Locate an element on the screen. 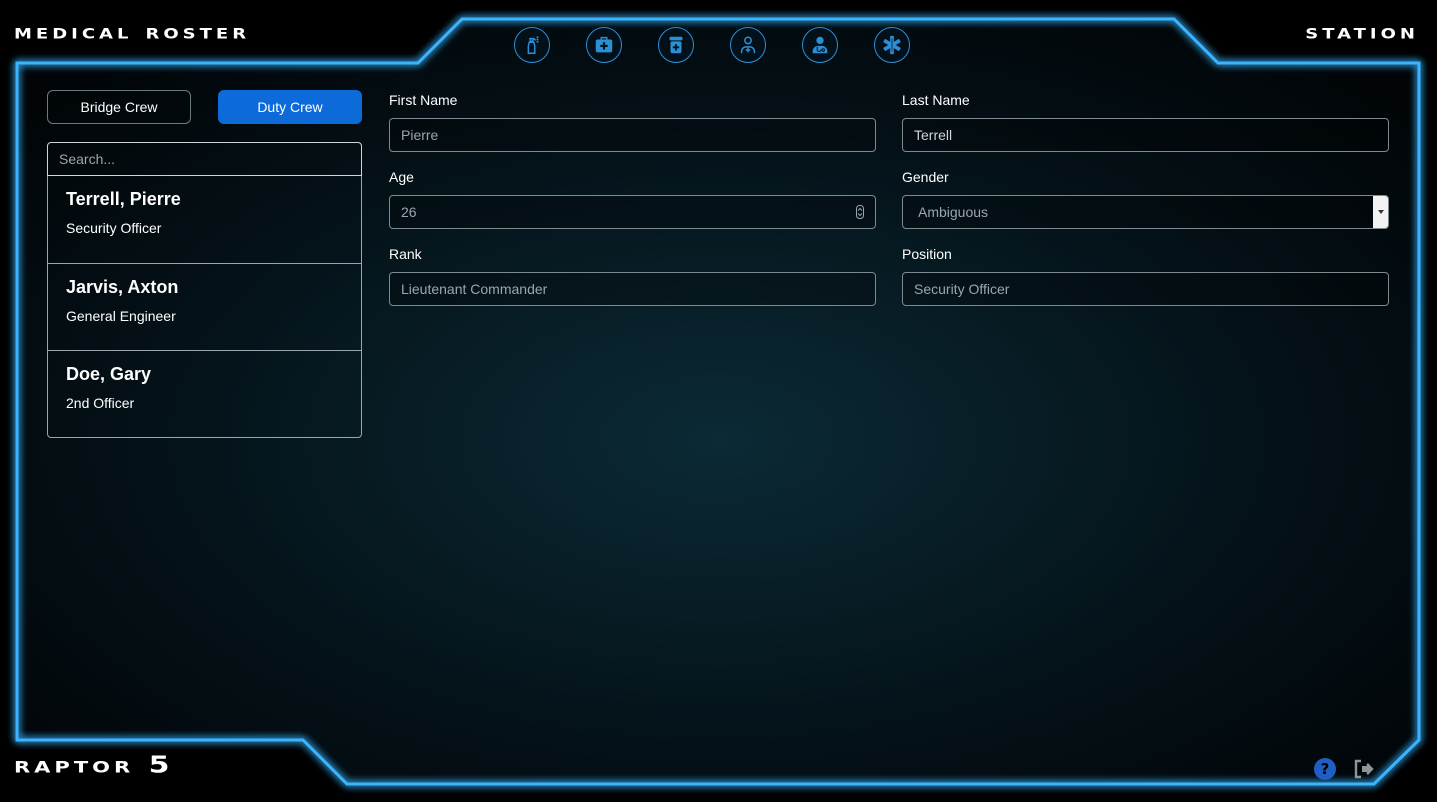 The image size is (1437, 802). search-input is located at coordinates (204, 159).